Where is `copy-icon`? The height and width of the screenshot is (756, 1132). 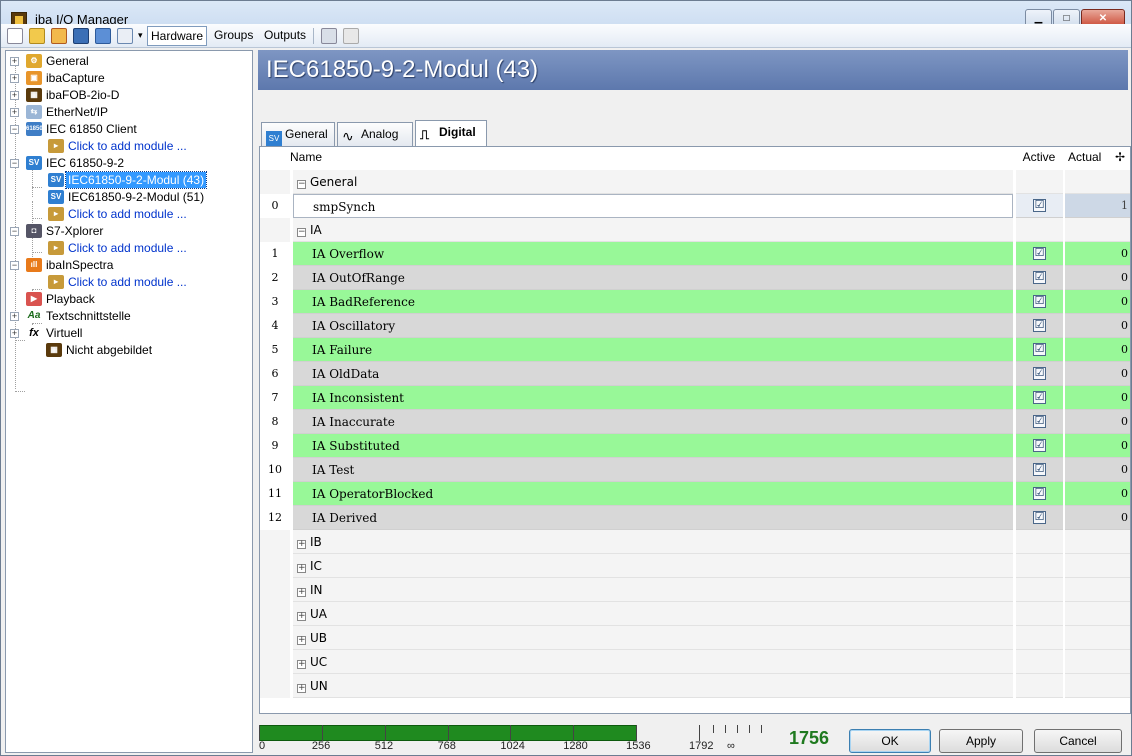
copy-icon is located at coordinates (329, 36).